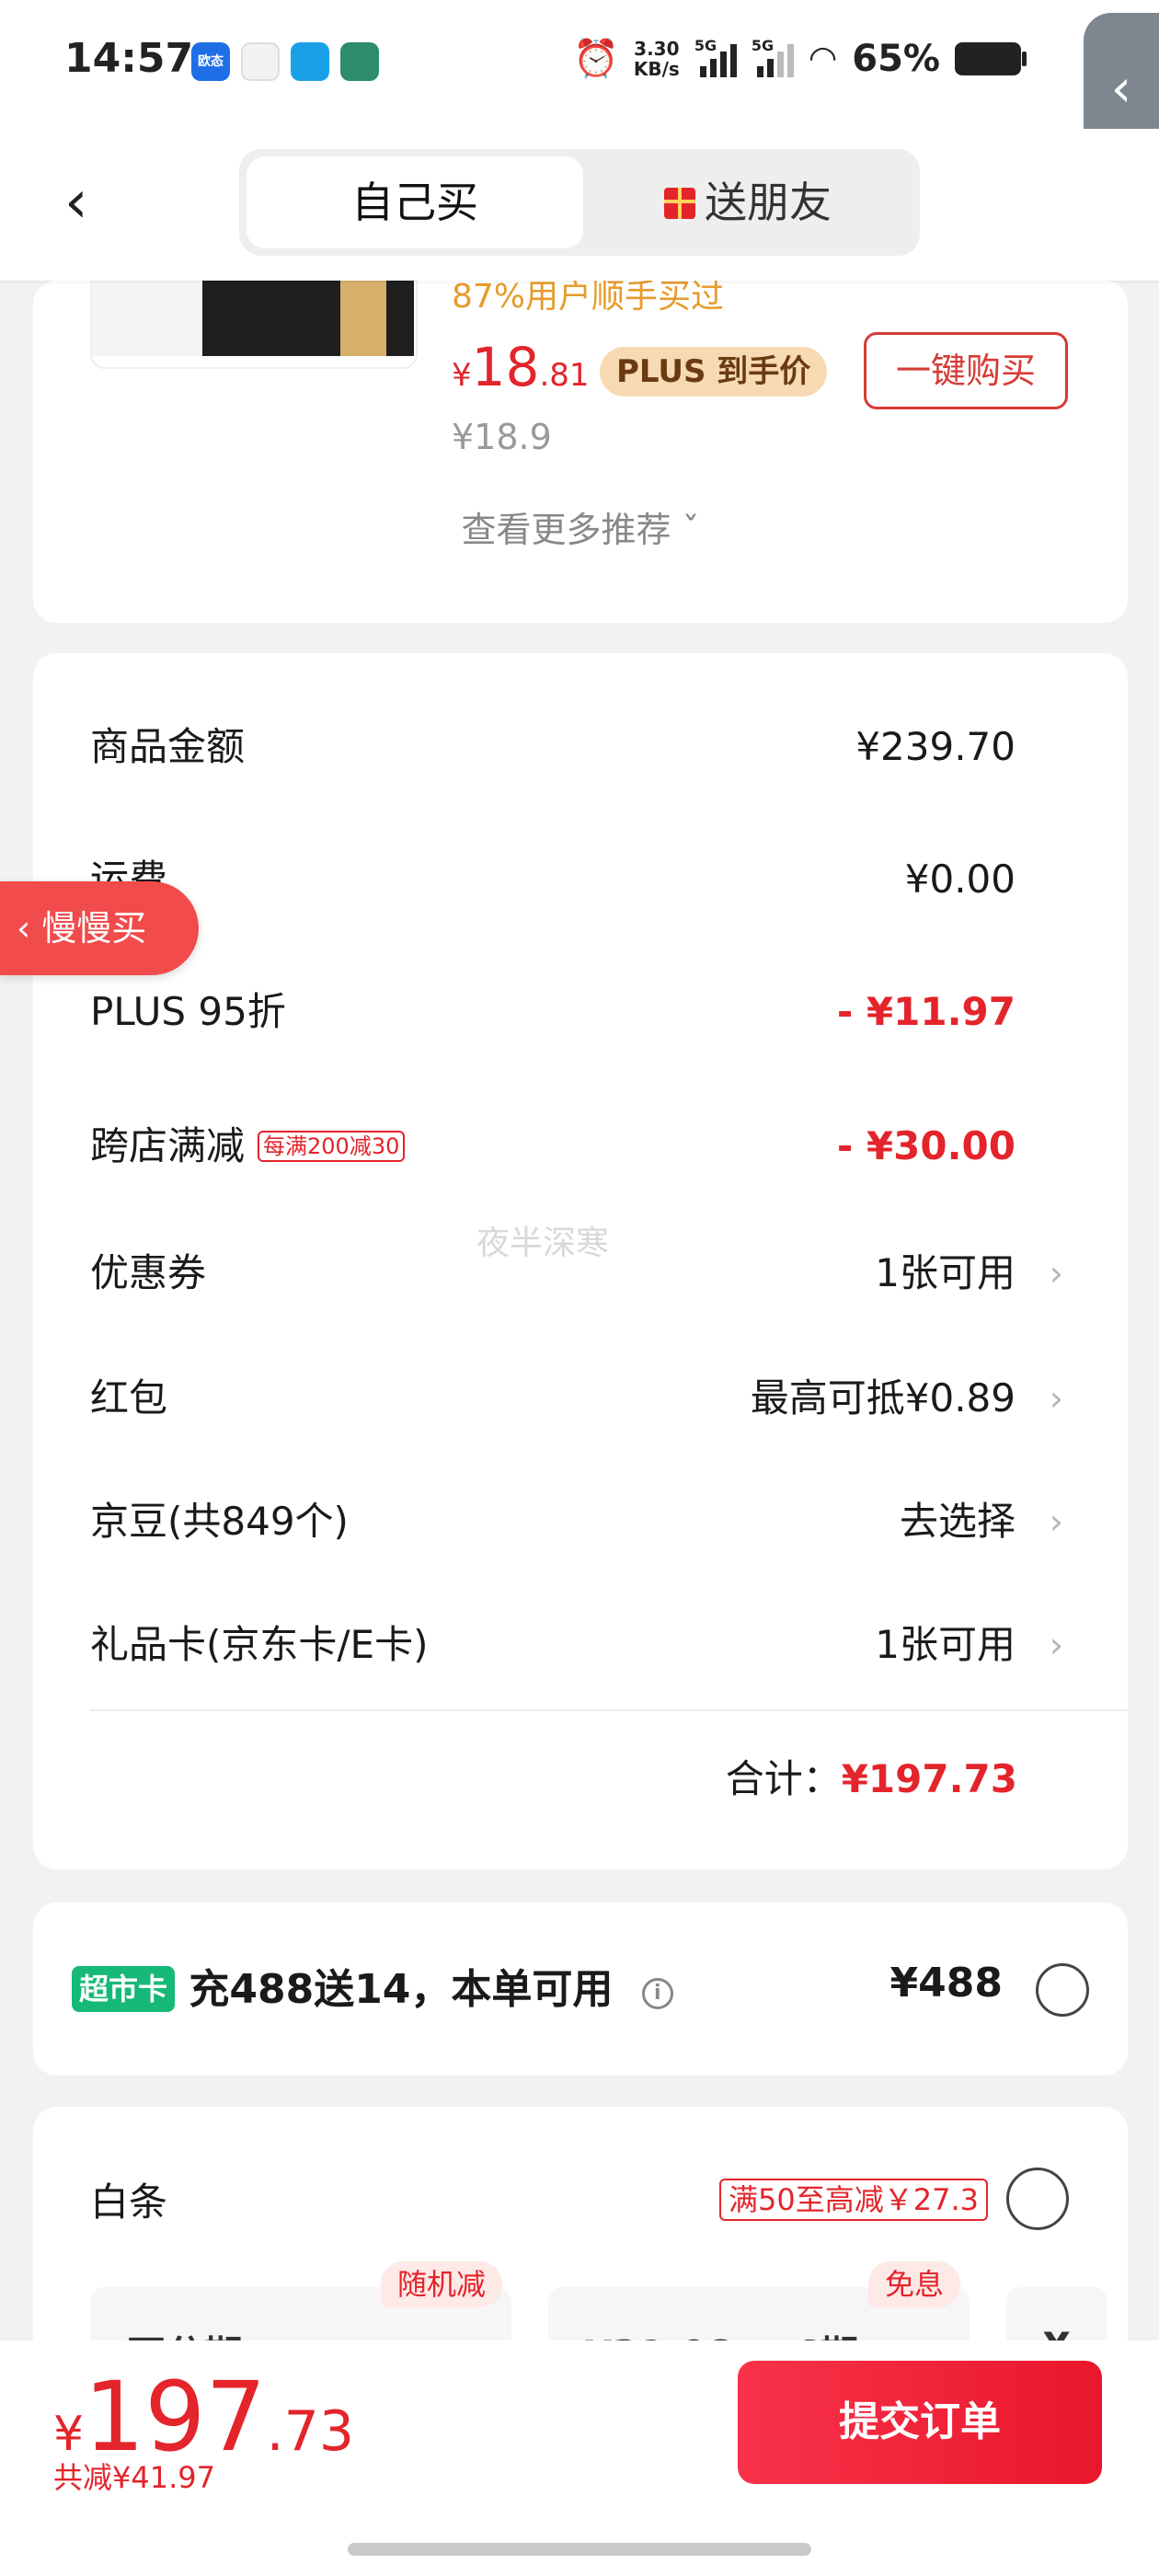 This screenshot has height=2576, width=1159. I want to click on row-gift-card: 礼品卡(京东卡/E卡) 1张可用 ›, so click(576, 1645).